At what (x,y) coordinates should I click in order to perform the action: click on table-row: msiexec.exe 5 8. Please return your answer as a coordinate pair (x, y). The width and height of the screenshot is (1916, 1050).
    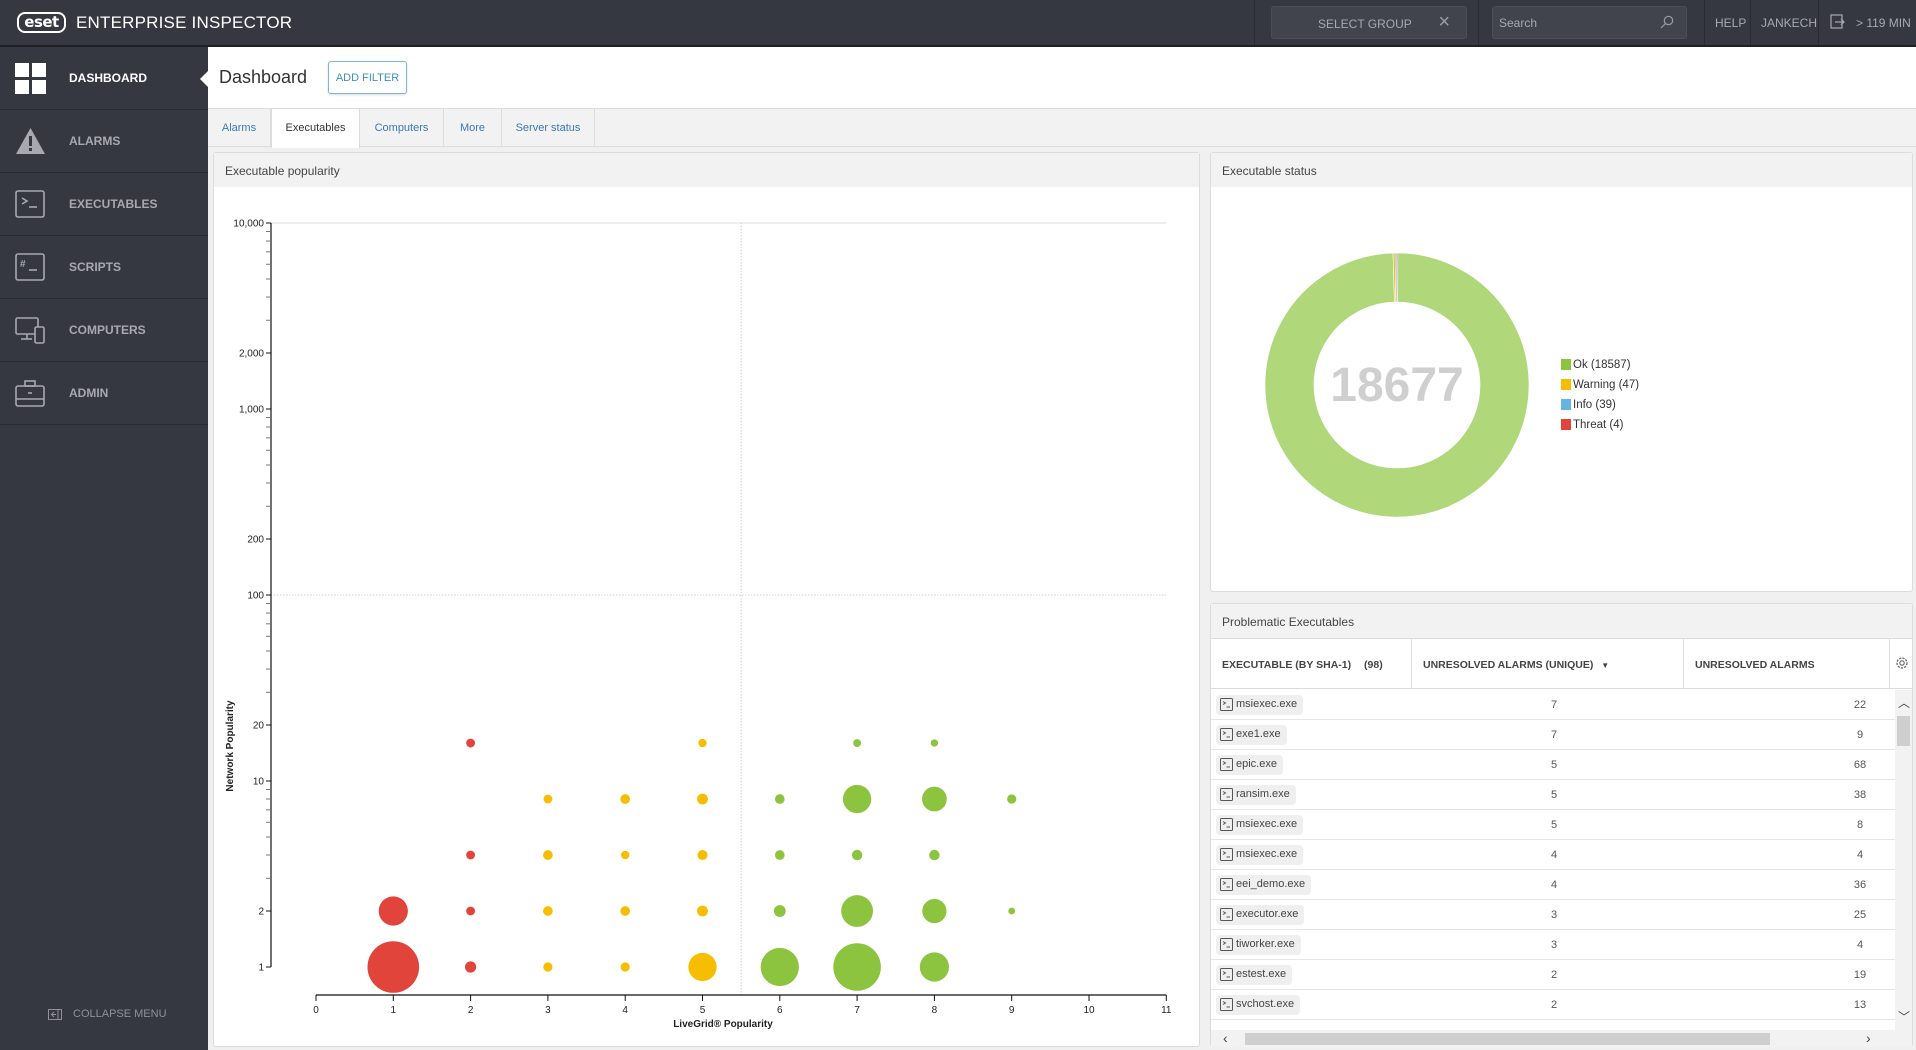
    Looking at the image, I should click on (1553, 825).